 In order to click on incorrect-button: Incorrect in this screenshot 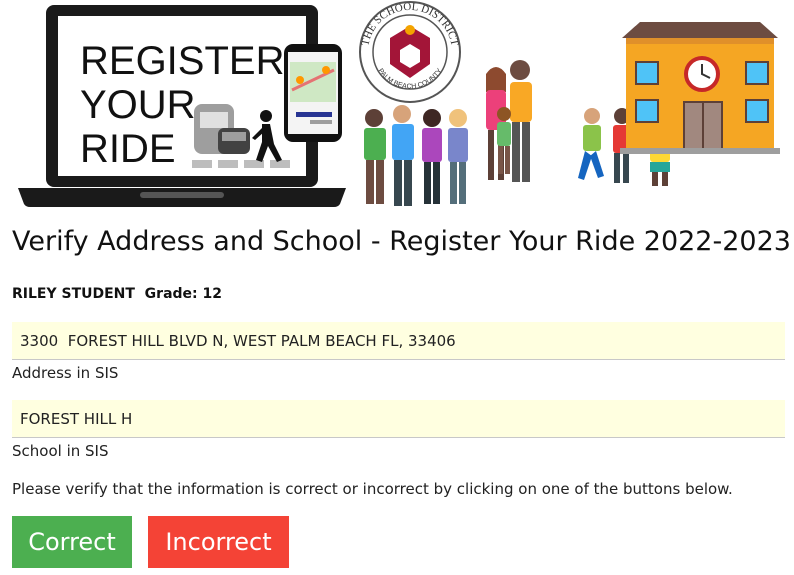, I will do `click(218, 542)`.